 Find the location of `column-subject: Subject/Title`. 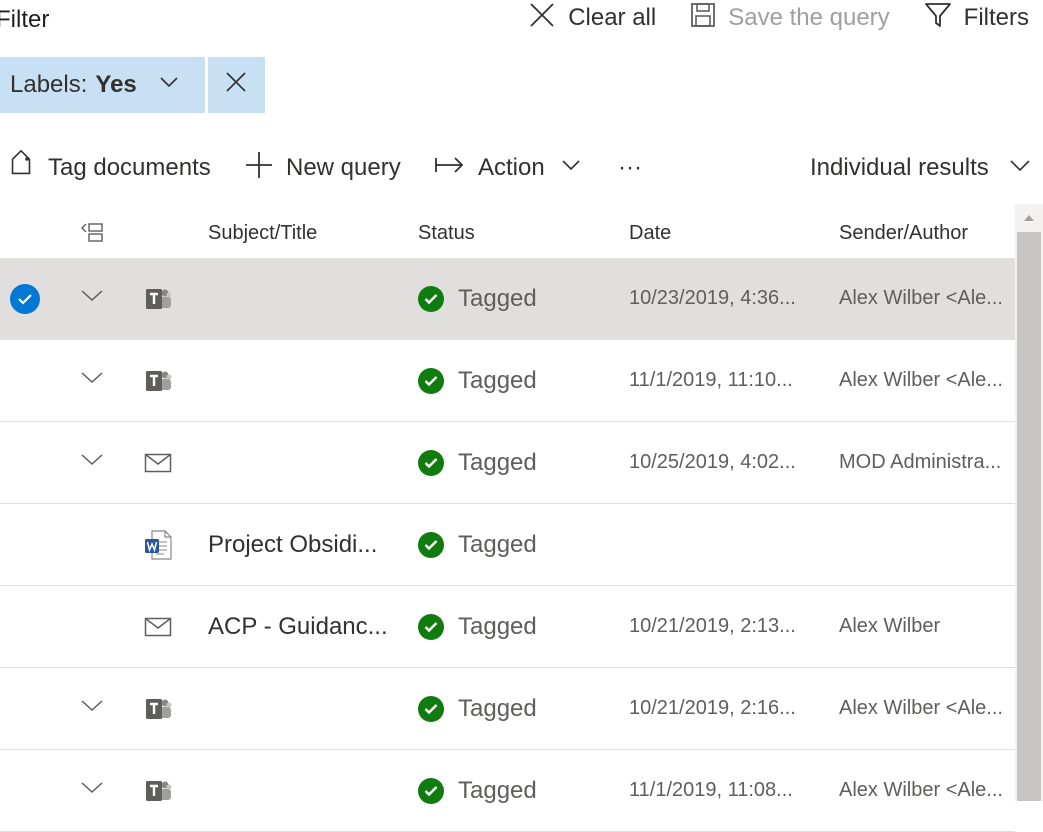

column-subject: Subject/Title is located at coordinates (262, 233).